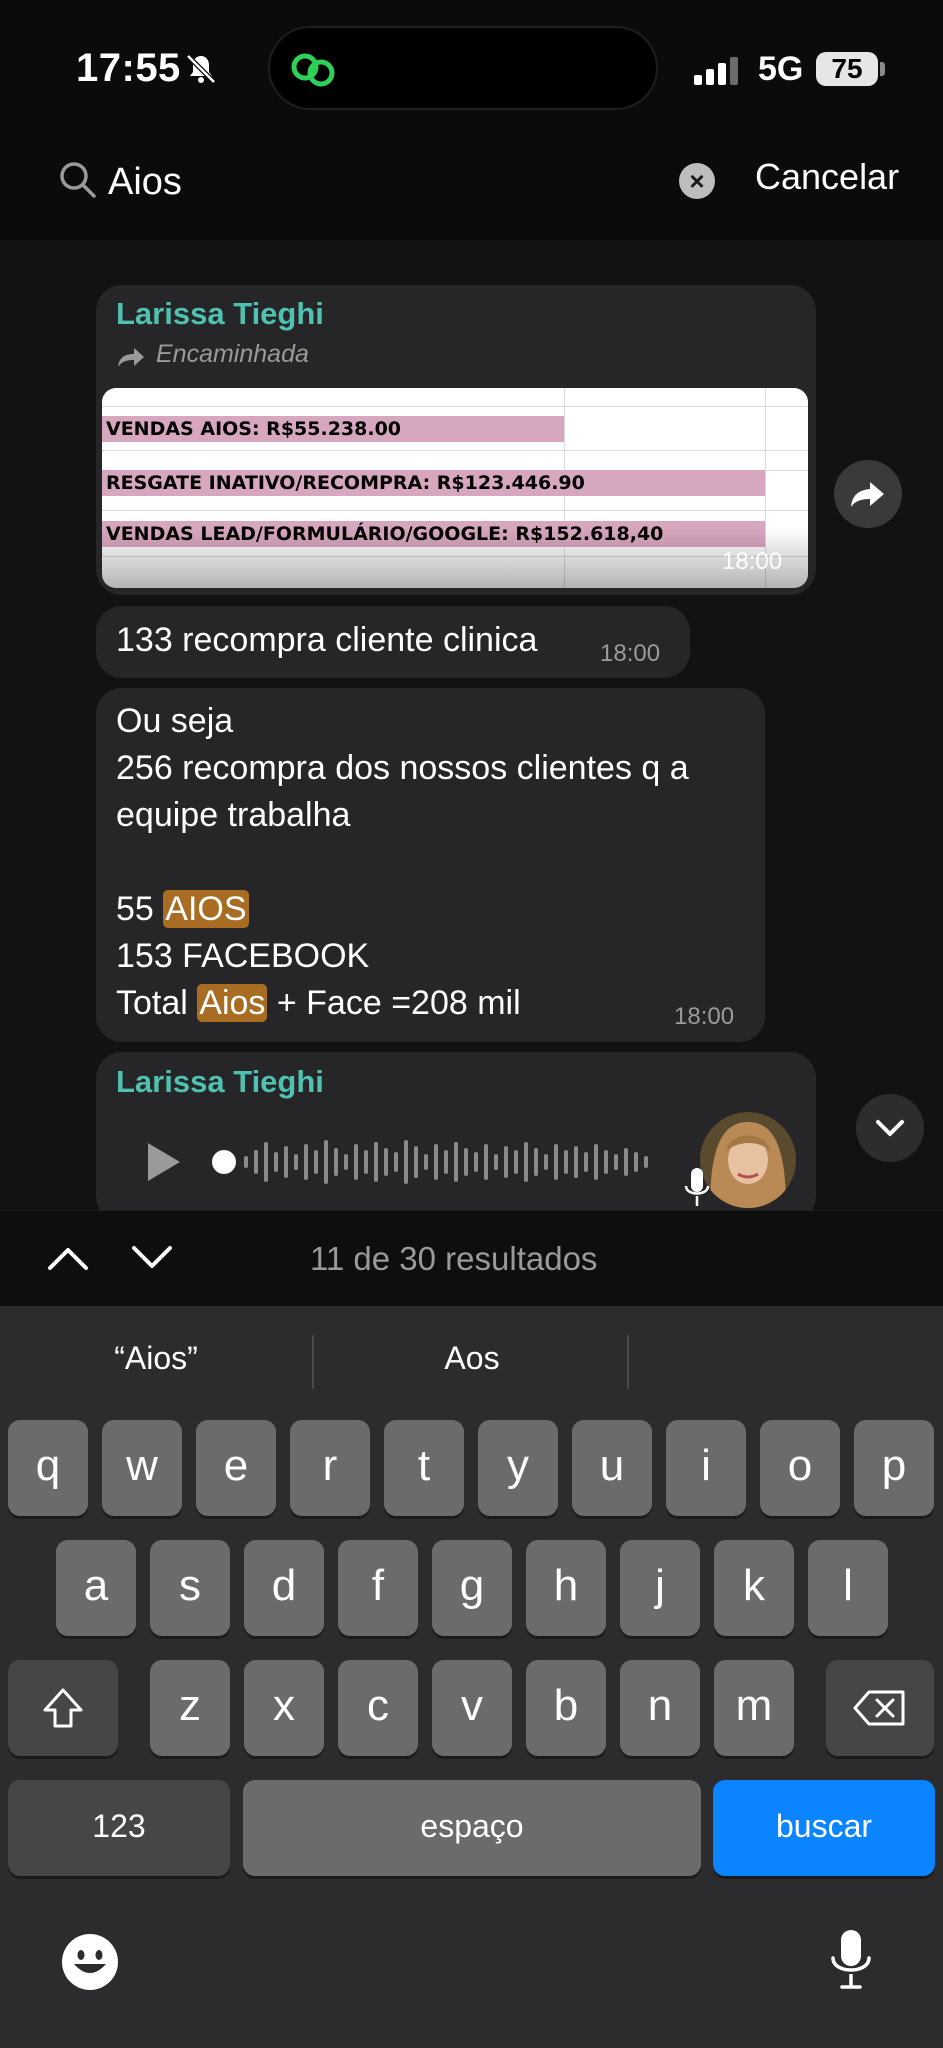 This screenshot has height=2048, width=943. Describe the element at coordinates (128, 68) in the screenshot. I see `status-time: 17:55` at that location.